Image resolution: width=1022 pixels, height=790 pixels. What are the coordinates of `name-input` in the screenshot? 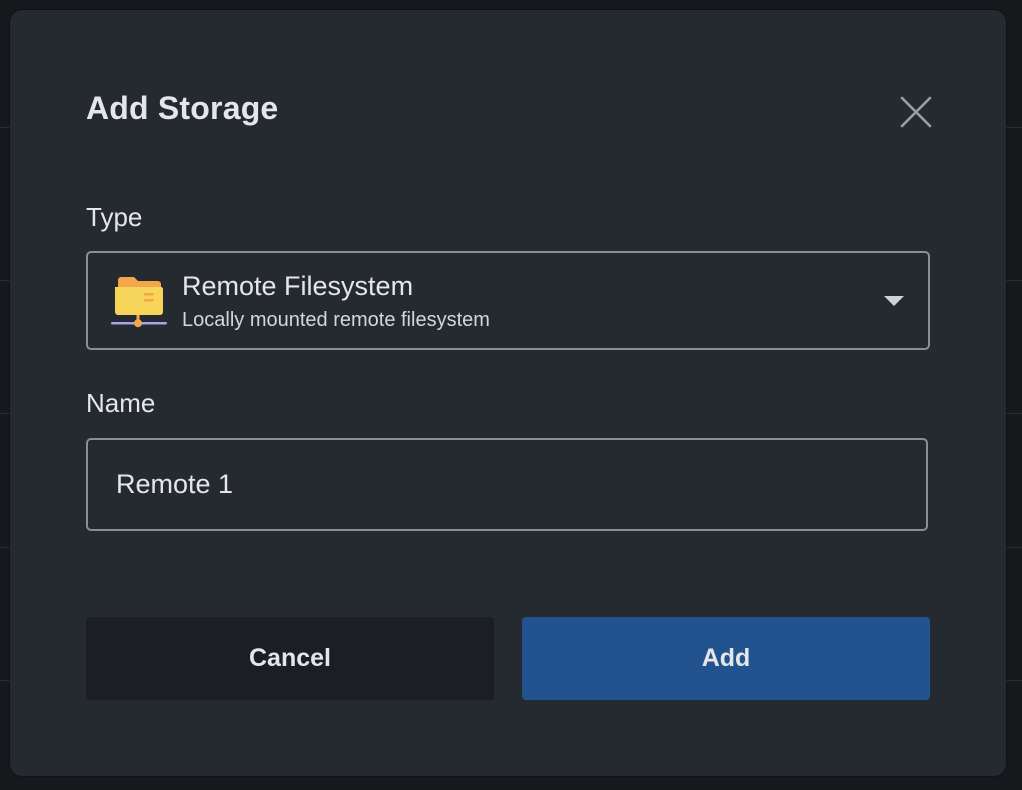 It's located at (507, 484).